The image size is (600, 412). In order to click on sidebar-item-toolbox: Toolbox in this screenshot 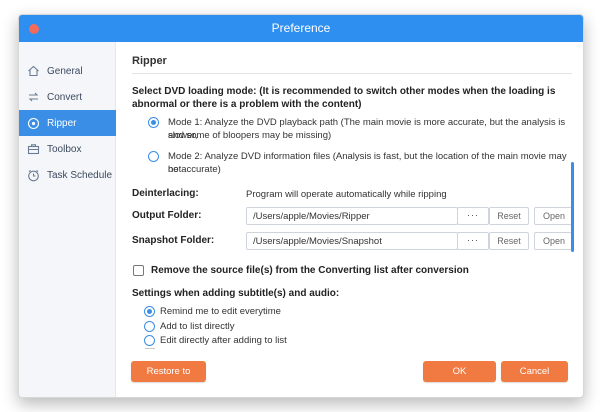, I will do `click(67, 149)`.